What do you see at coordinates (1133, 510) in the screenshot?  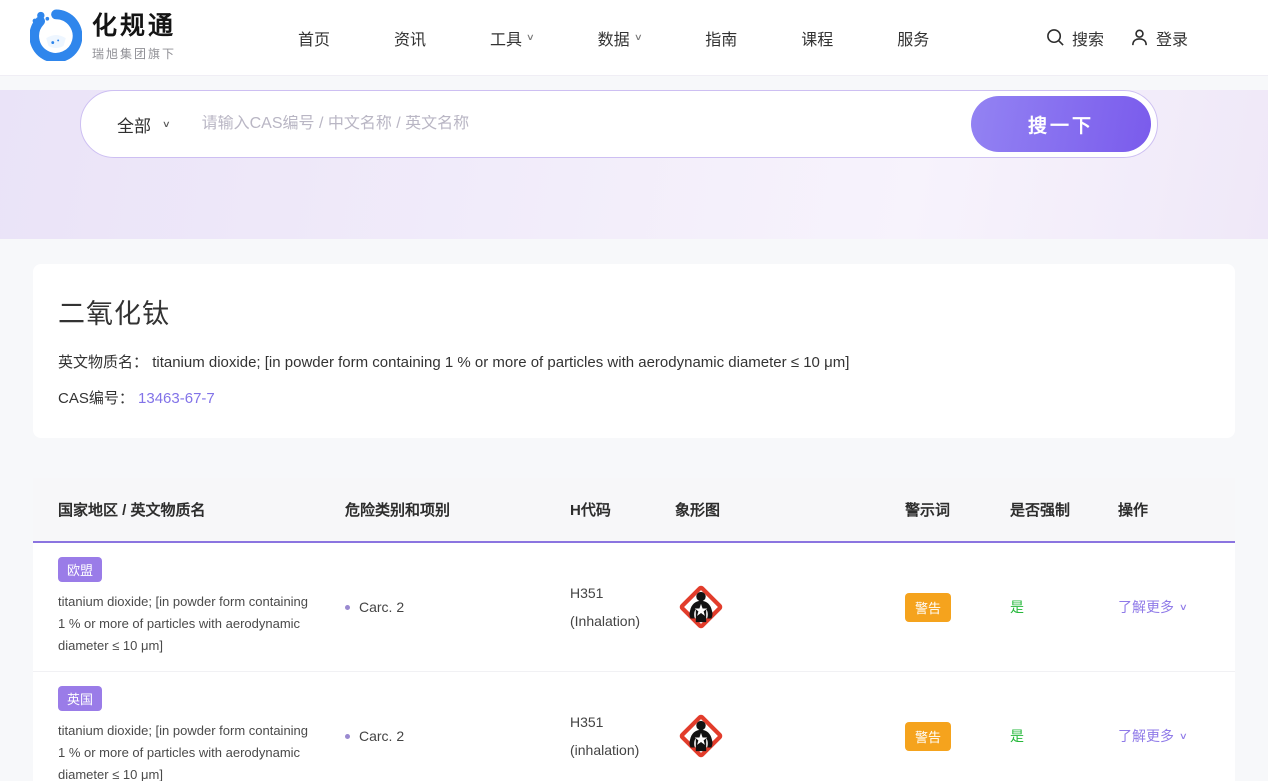 I see `col-header-actions: 操作` at bounding box center [1133, 510].